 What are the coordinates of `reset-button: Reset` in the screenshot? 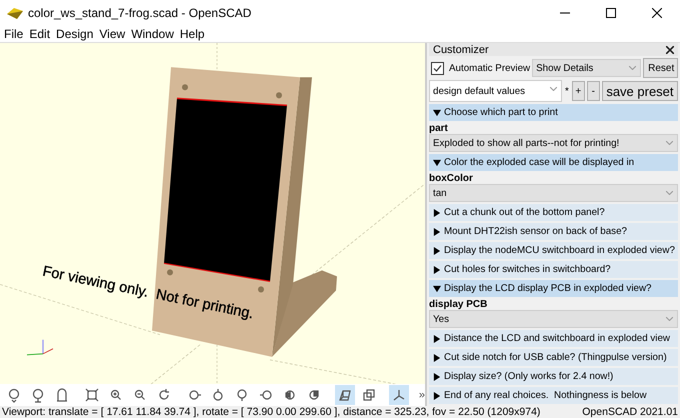 It's located at (660, 68).